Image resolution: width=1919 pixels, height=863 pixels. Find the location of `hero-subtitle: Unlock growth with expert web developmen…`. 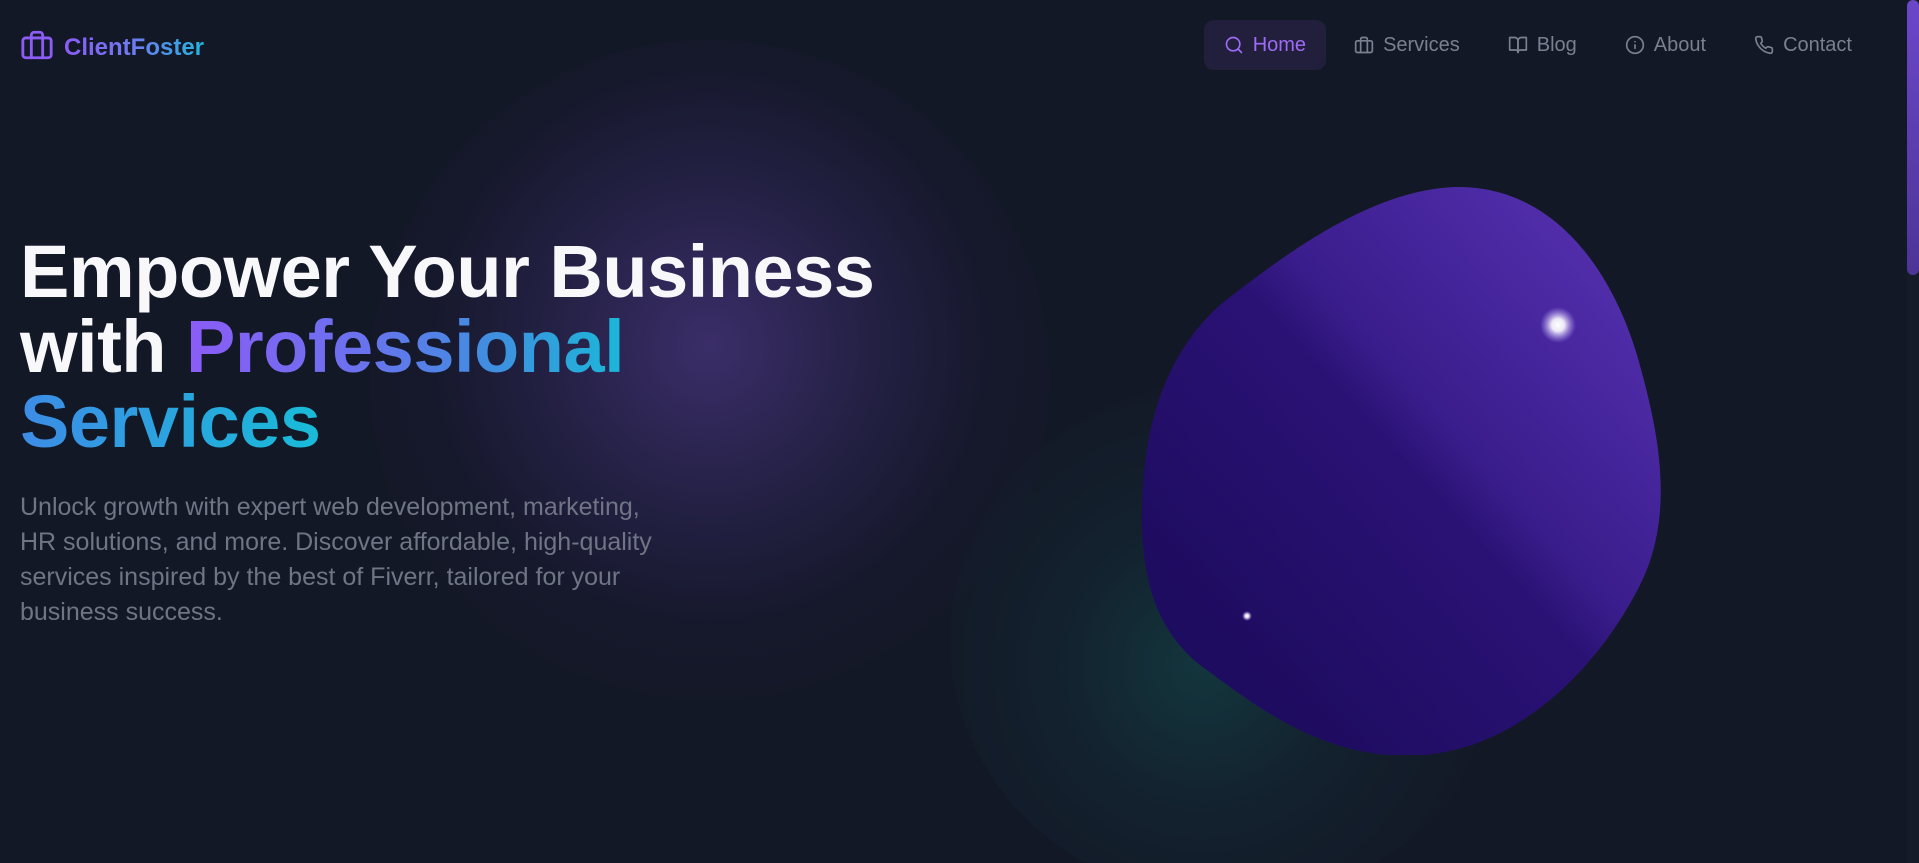

hero-subtitle: Unlock growth with expert web developmen… is located at coordinates (336, 559).